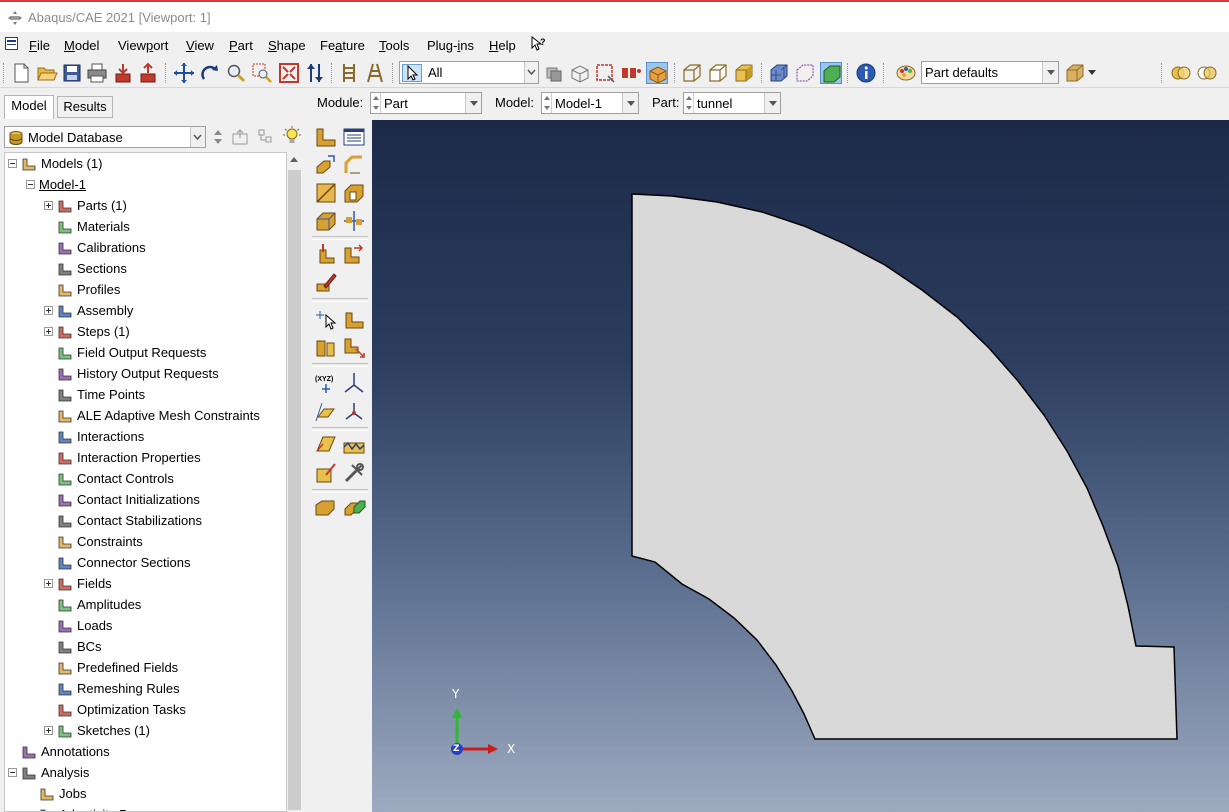 The width and height of the screenshot is (1229, 812). What do you see at coordinates (744, 73) in the screenshot?
I see `shaded-icon` at bounding box center [744, 73].